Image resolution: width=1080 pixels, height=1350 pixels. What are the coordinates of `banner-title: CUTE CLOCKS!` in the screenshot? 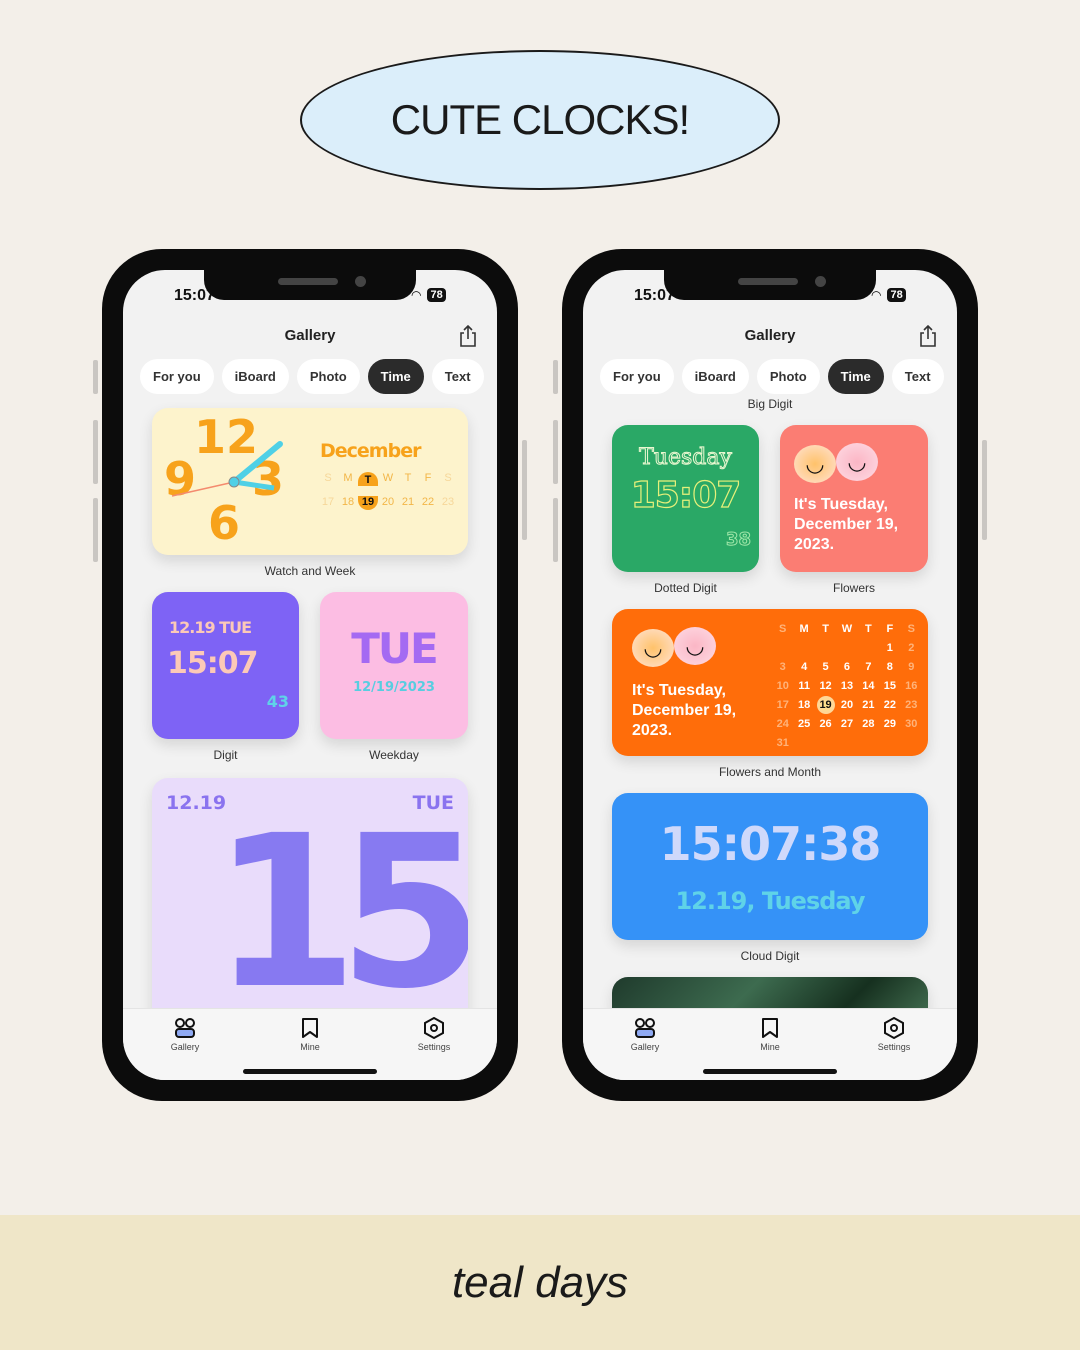 It's located at (540, 119).